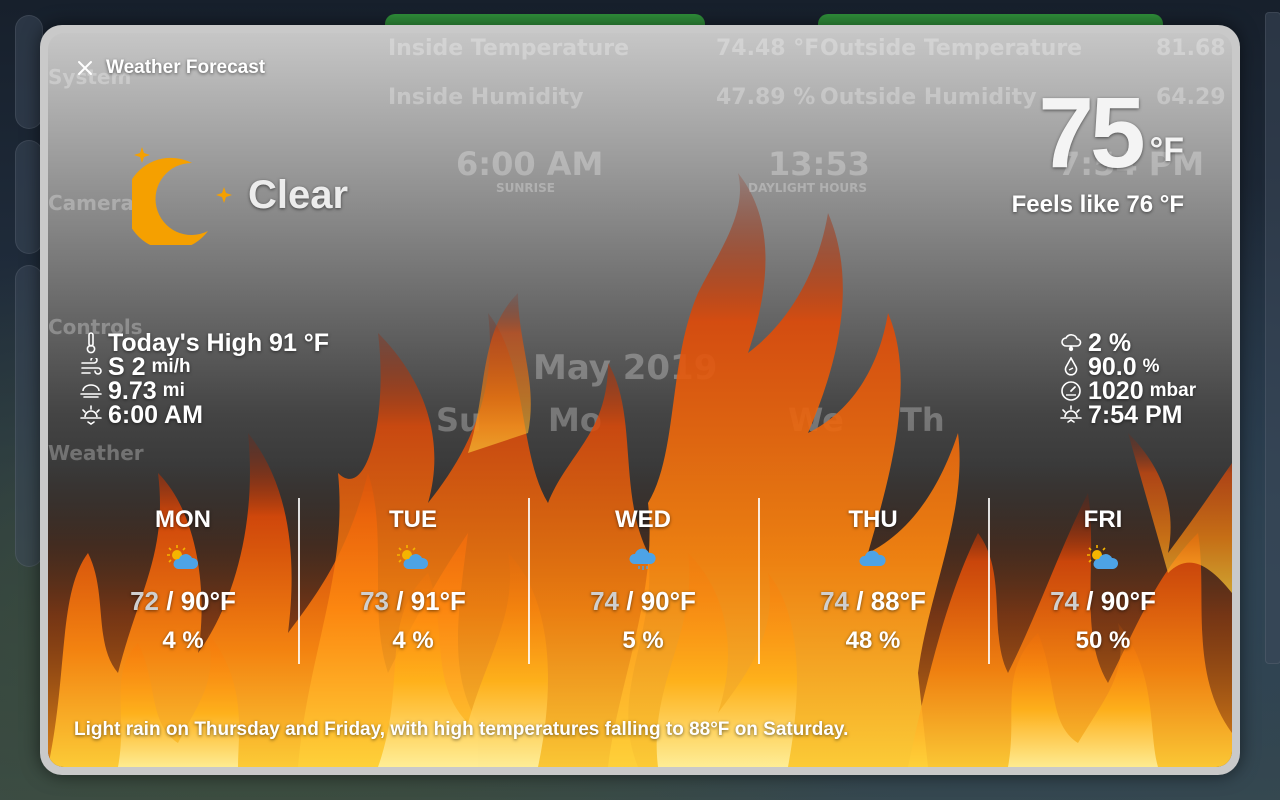  What do you see at coordinates (375, 601) in the screenshot?
I see `day-low: 73` at bounding box center [375, 601].